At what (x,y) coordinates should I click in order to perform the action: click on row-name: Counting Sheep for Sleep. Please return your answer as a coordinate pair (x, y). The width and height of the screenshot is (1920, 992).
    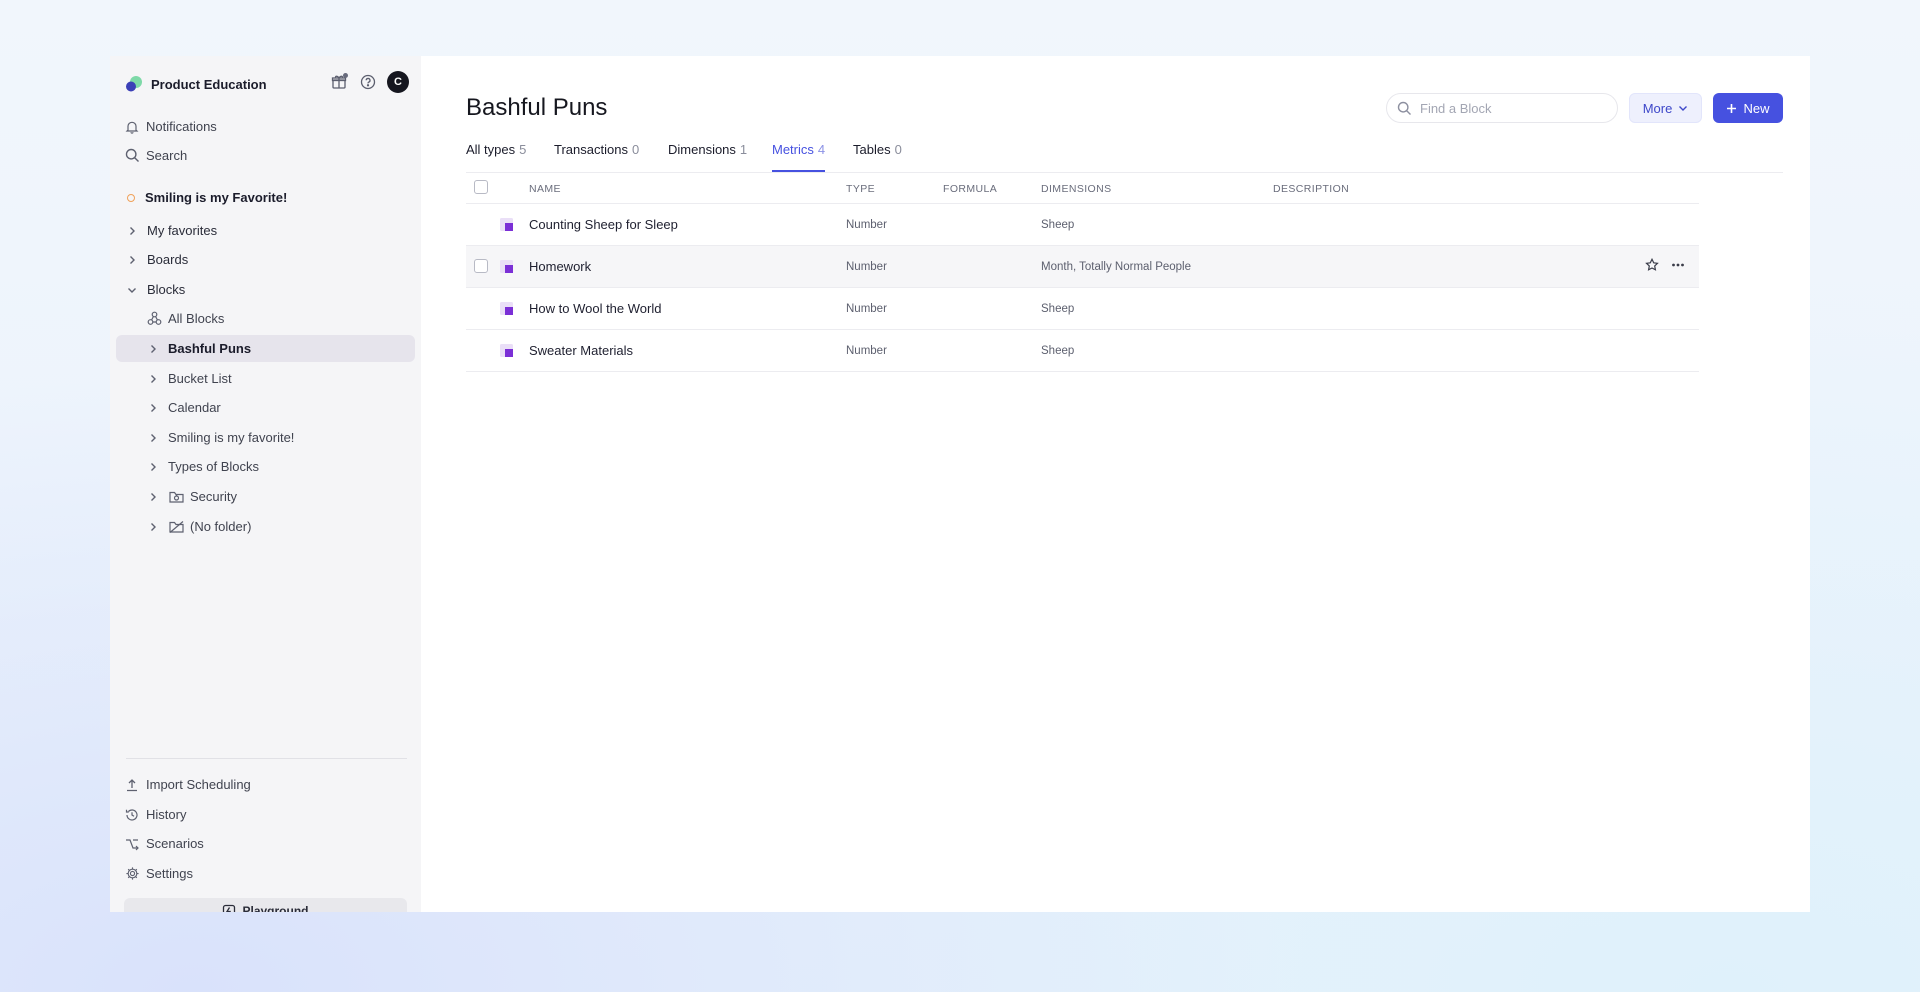
    Looking at the image, I should click on (603, 224).